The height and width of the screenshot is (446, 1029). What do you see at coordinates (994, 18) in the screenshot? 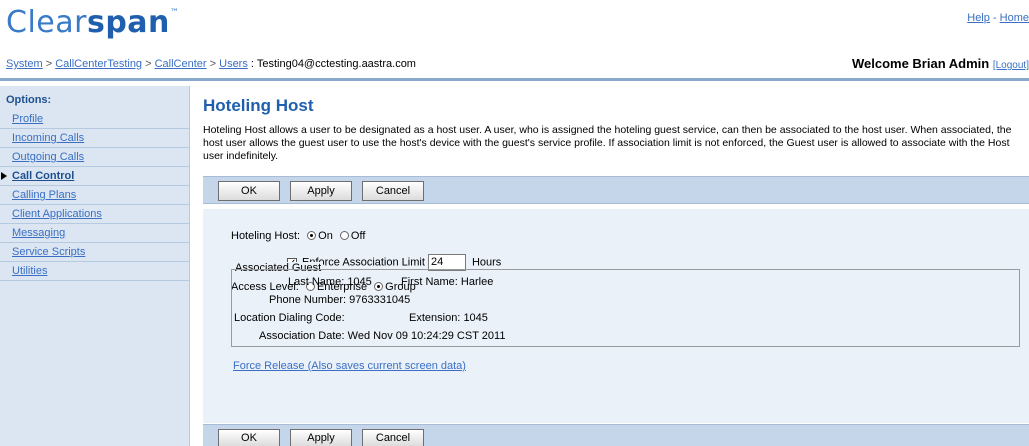
I see `top-links-sep: -` at bounding box center [994, 18].